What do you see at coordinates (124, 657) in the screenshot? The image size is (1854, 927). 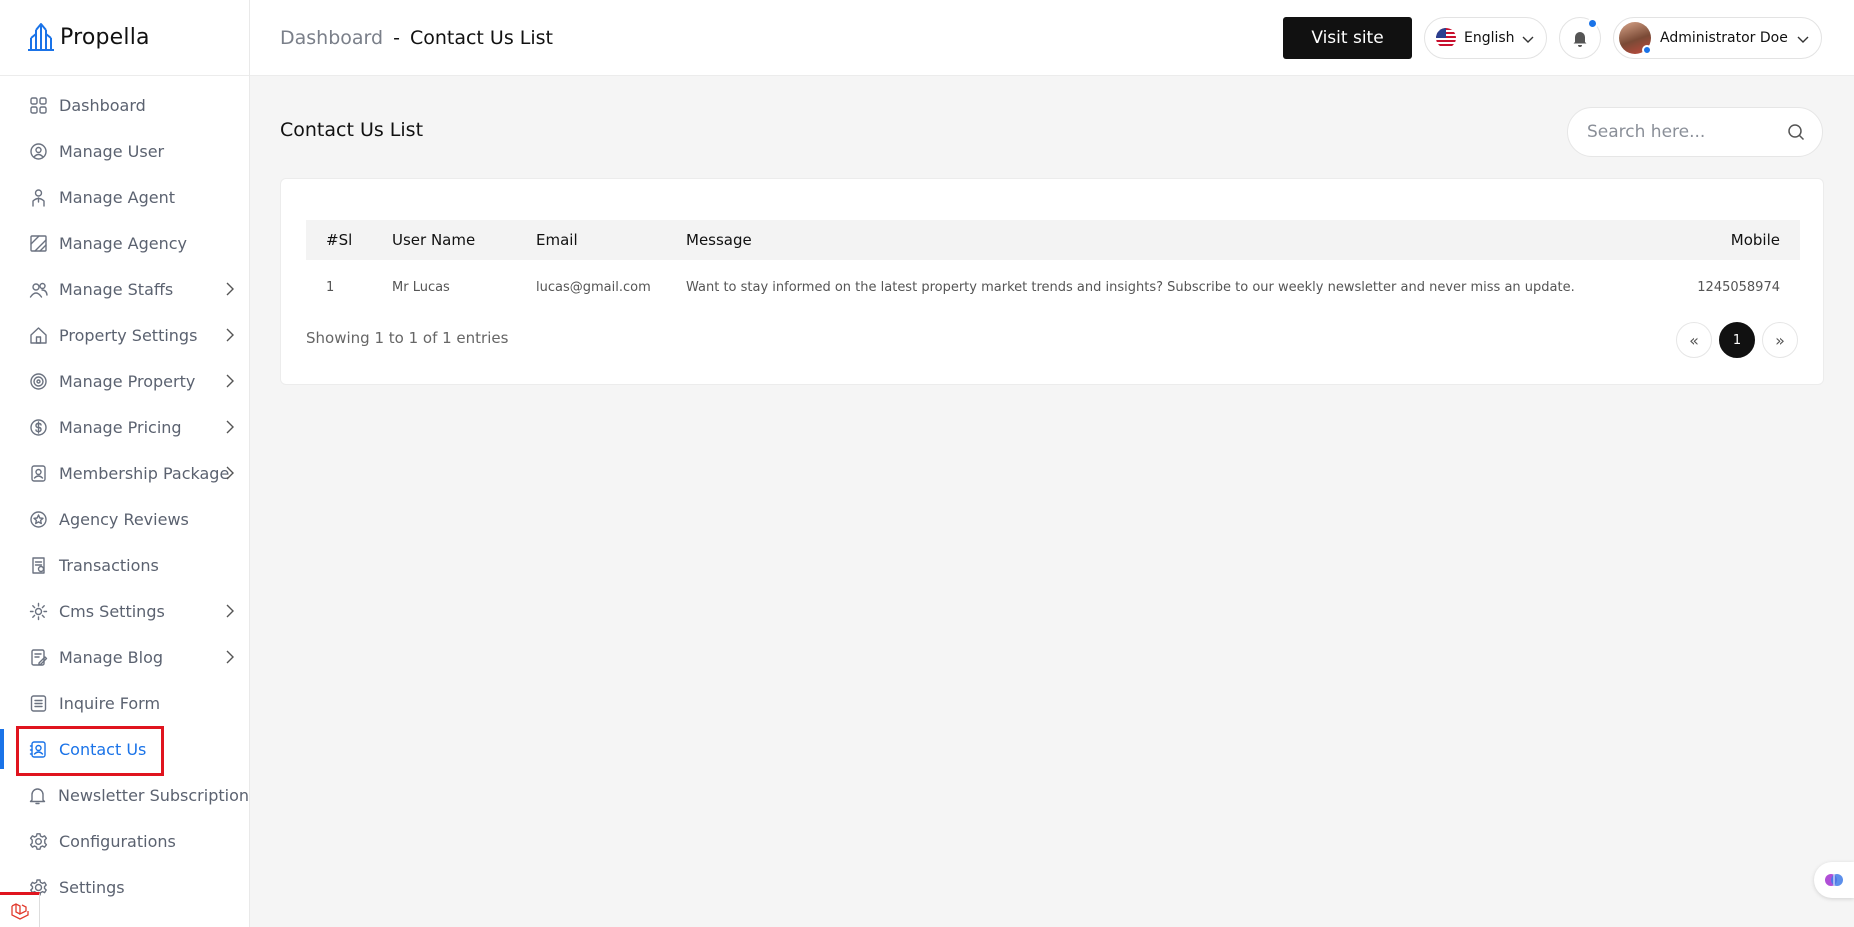 I see `sidebar-item-manage-blog: Manage Blog` at bounding box center [124, 657].